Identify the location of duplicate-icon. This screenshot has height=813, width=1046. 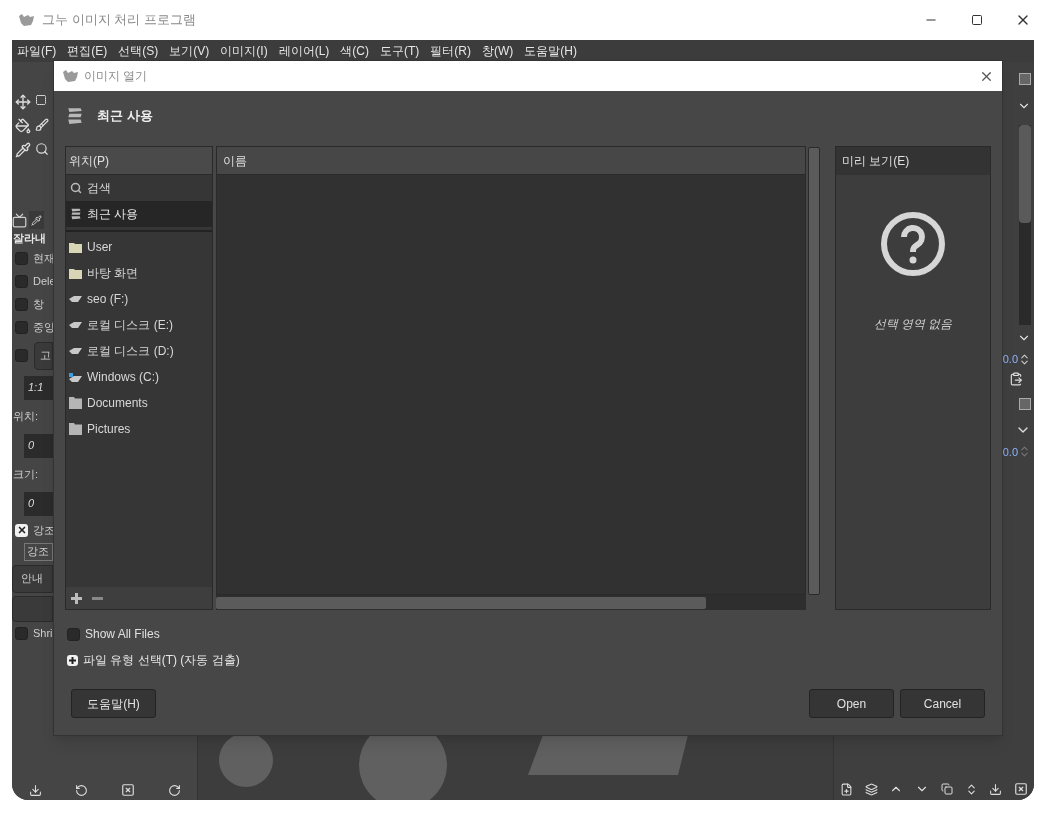
(946, 789).